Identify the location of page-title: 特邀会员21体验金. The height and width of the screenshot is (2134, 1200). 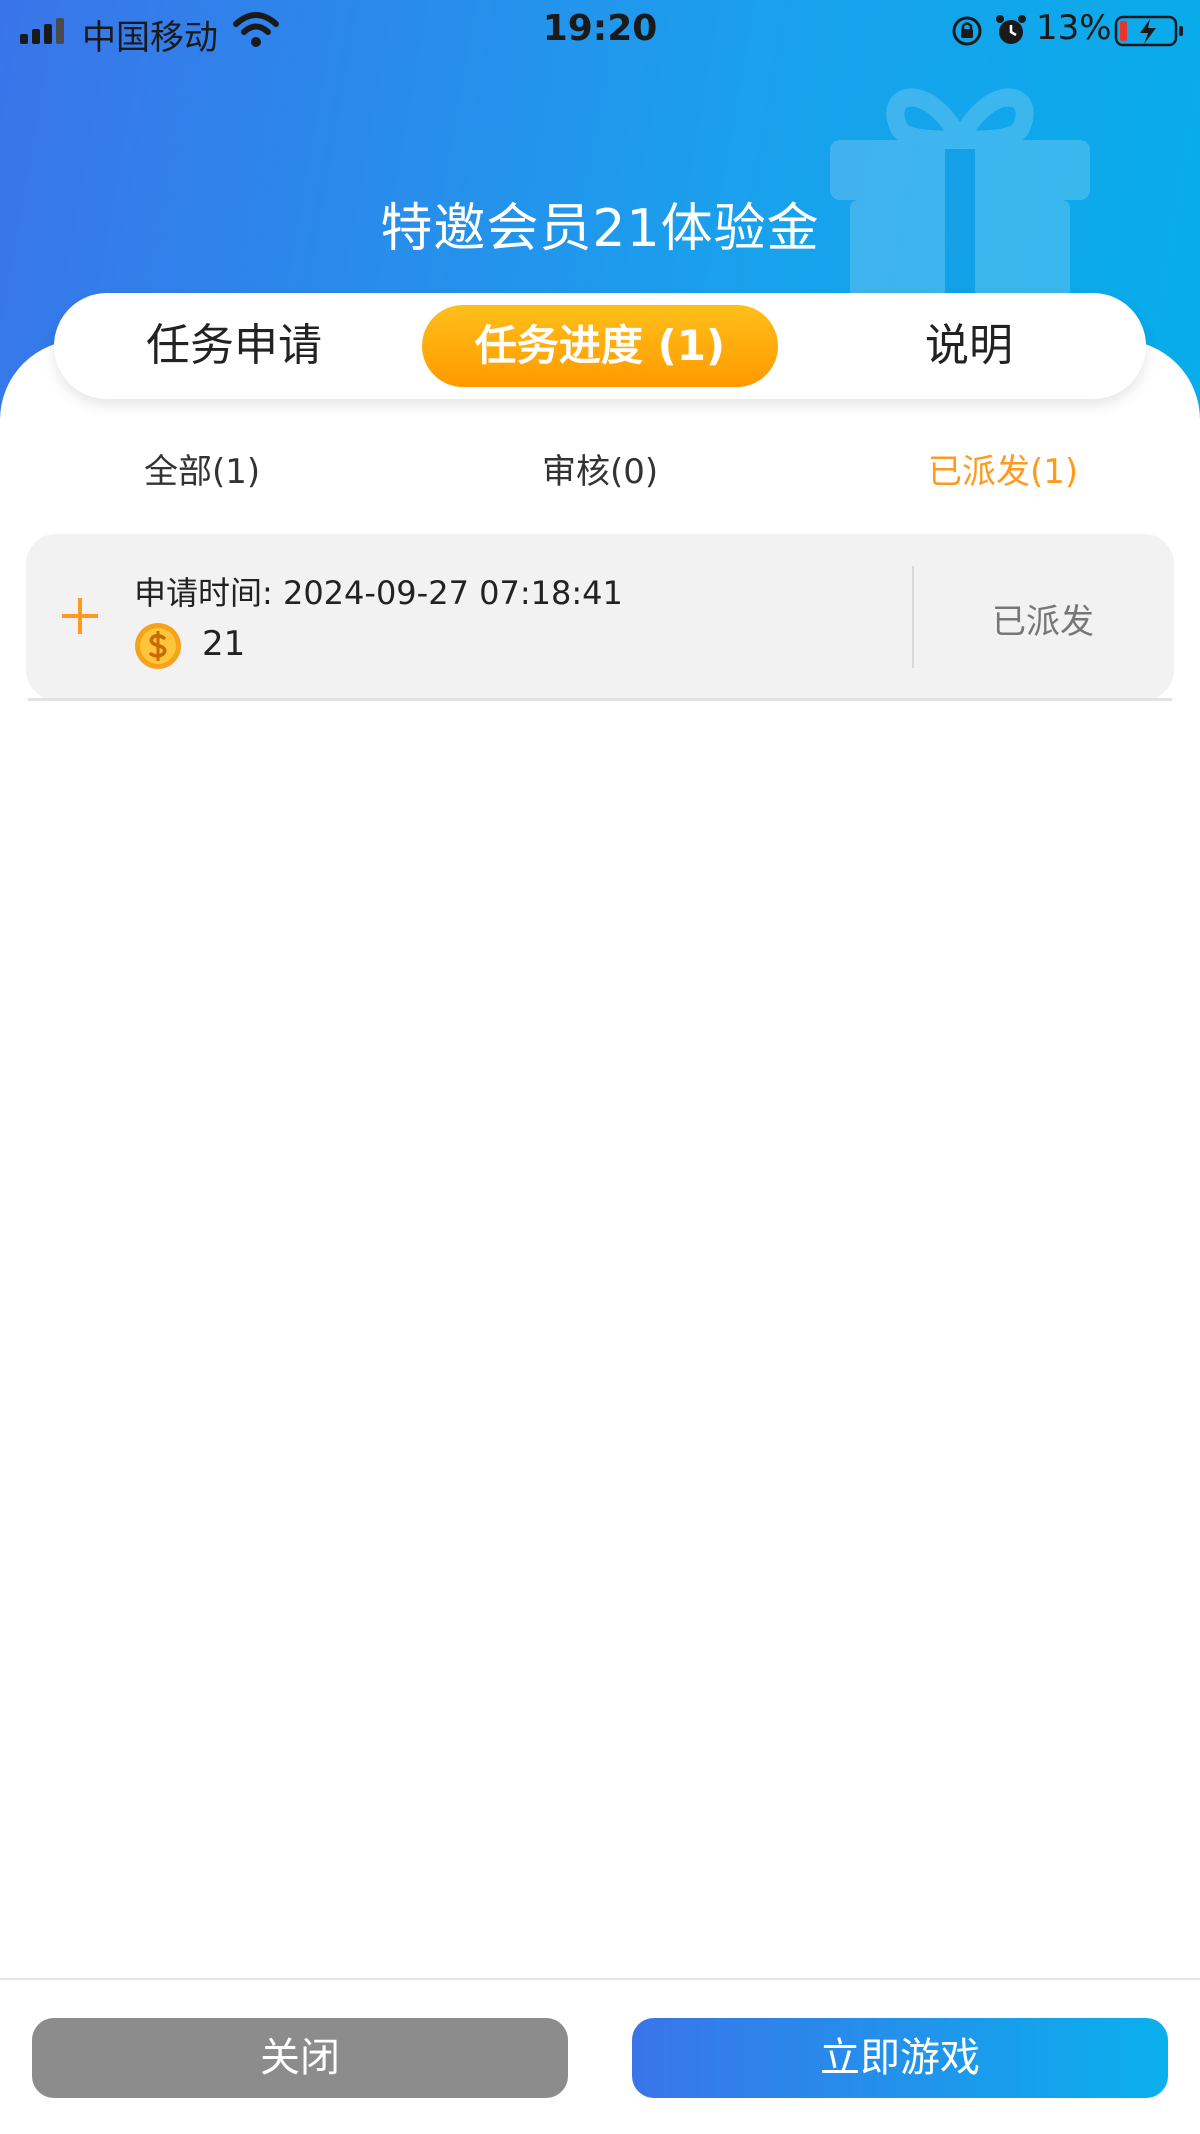
(600, 229).